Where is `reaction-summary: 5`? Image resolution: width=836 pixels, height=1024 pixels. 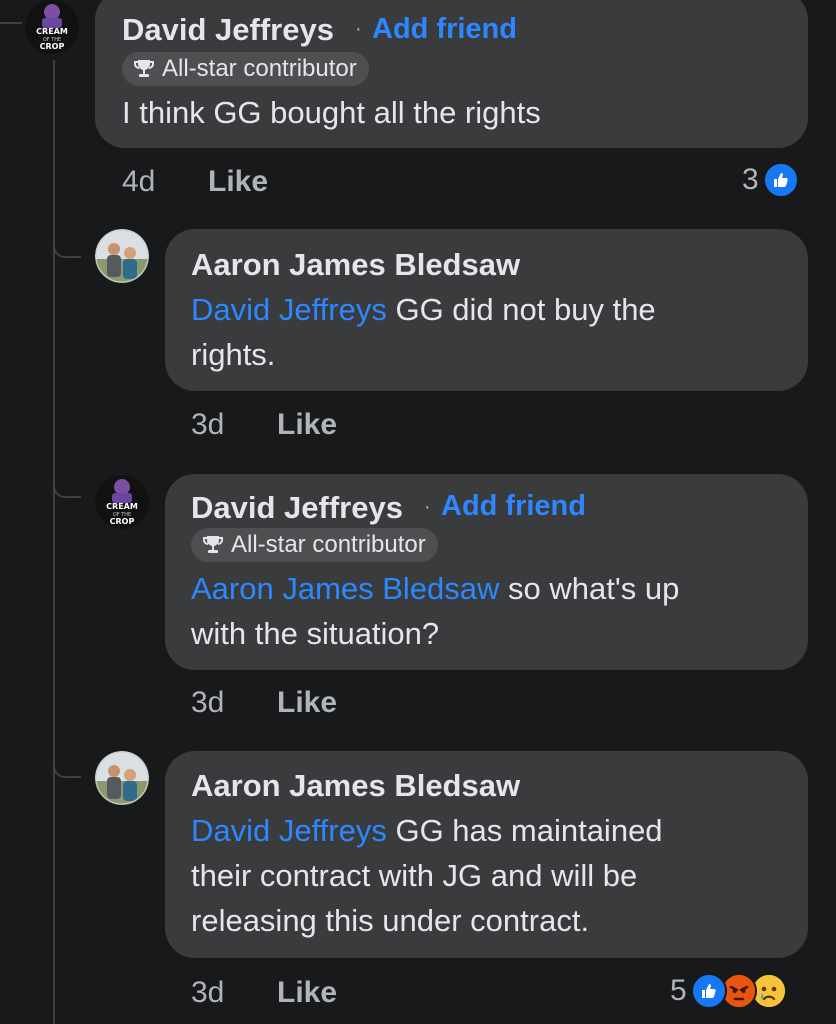 reaction-summary: 5 is located at coordinates (728, 991).